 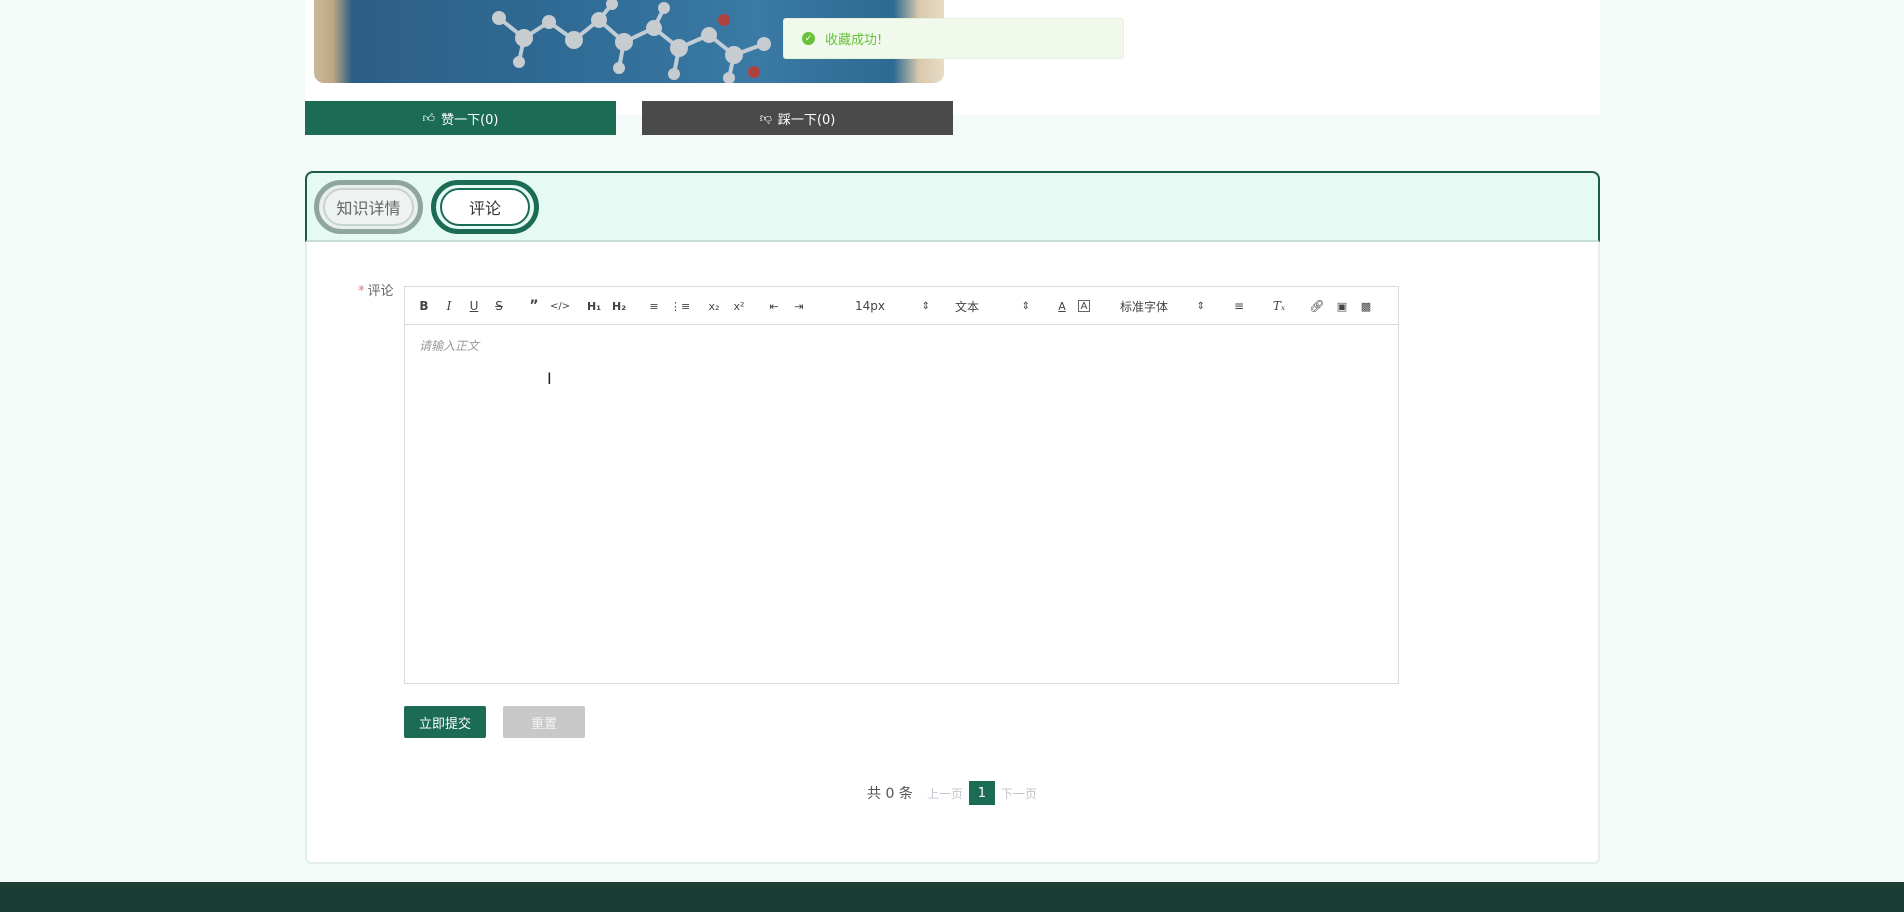 What do you see at coordinates (544, 722) in the screenshot?
I see `reset-button: 重置` at bounding box center [544, 722].